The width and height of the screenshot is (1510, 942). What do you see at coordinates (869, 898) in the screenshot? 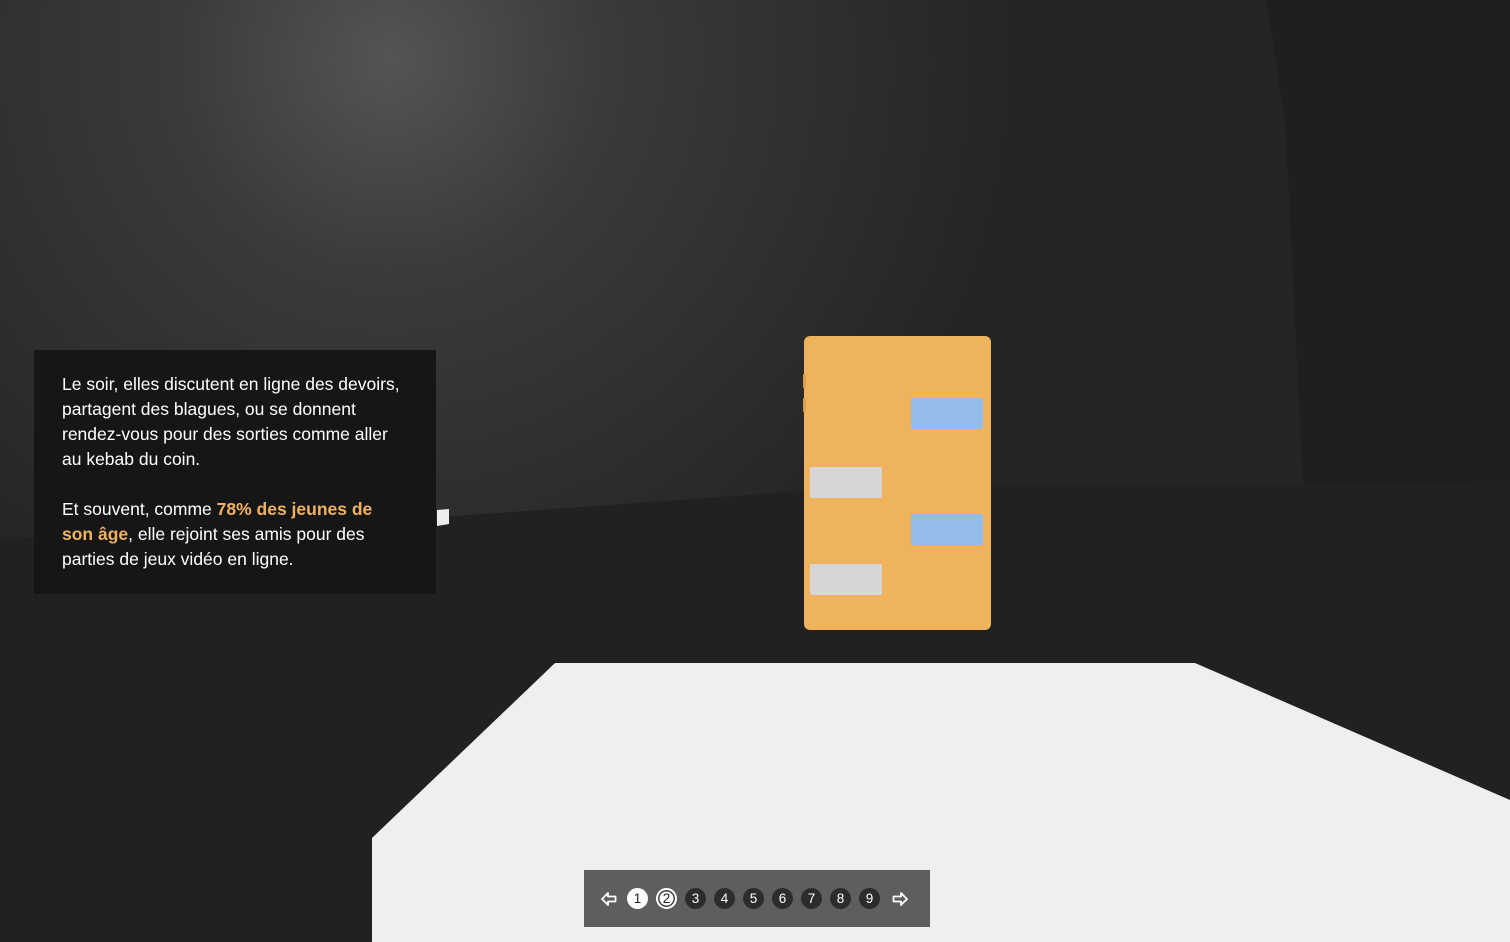
I see `page-dot-9: 9` at bounding box center [869, 898].